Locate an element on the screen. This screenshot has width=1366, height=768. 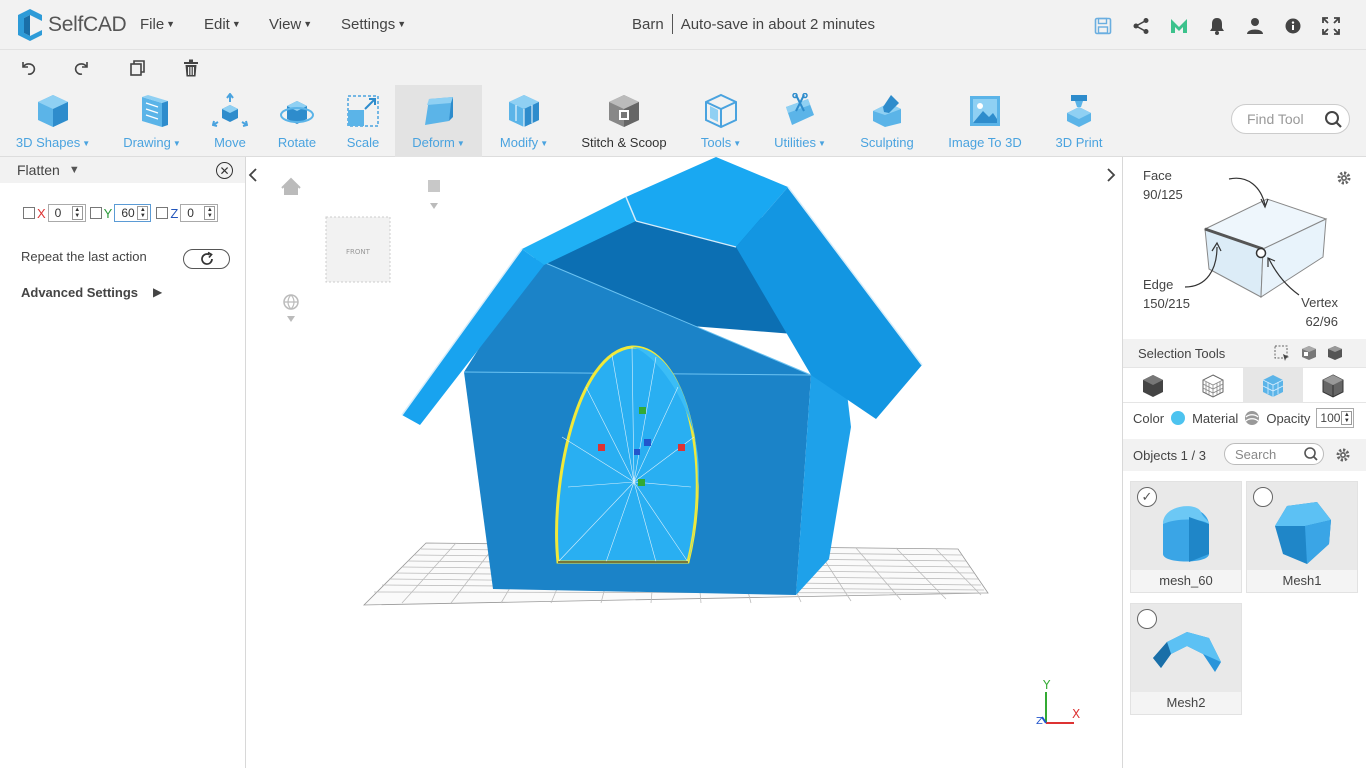
object-select-checkbox: ✓ is located at coordinates (1147, 497).